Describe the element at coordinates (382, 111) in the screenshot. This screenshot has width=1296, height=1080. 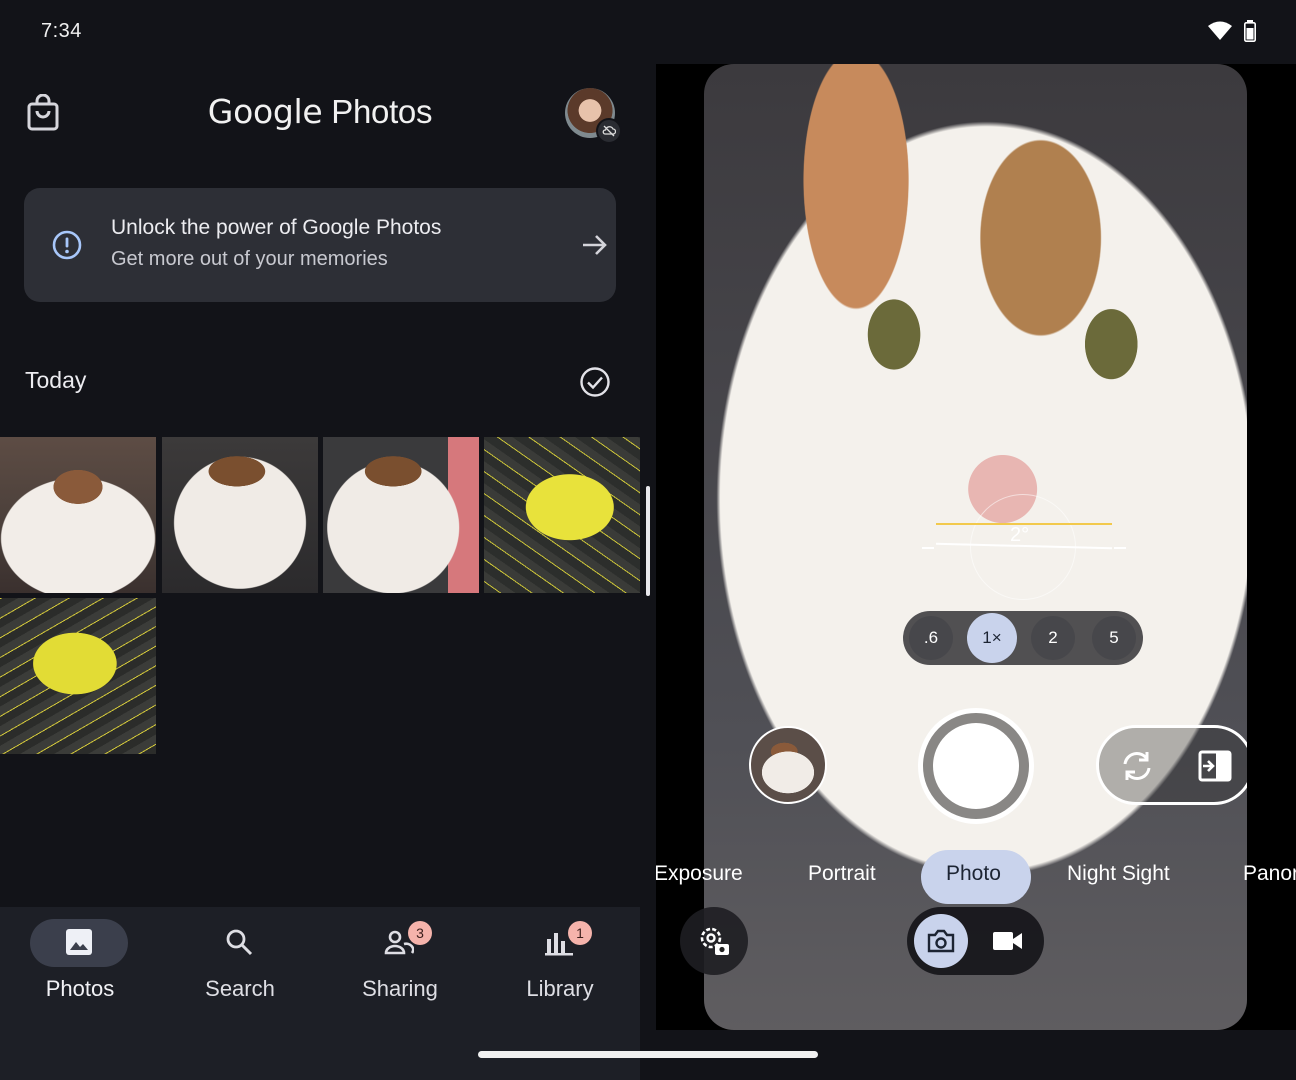
I see `app-title-photos: Photos` at that location.